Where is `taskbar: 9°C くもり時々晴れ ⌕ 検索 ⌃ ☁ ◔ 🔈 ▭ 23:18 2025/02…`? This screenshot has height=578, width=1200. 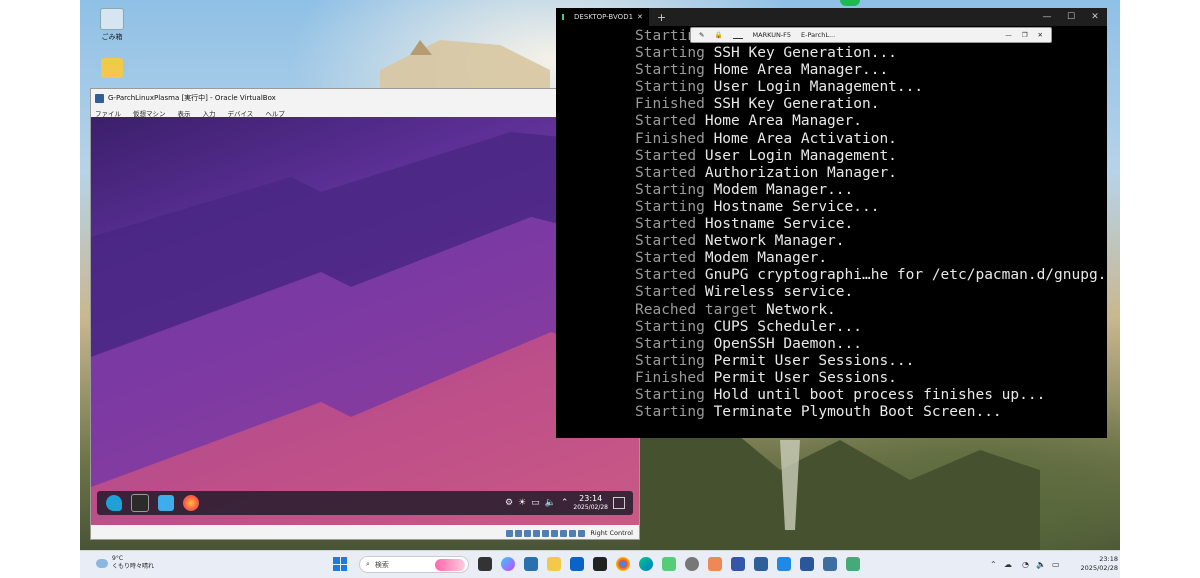 taskbar: 9°C くもり時々晴れ ⌕ 検索 ⌃ ☁ ◔ 🔈 ▭ 23:18 2025/02… is located at coordinates (600, 564).